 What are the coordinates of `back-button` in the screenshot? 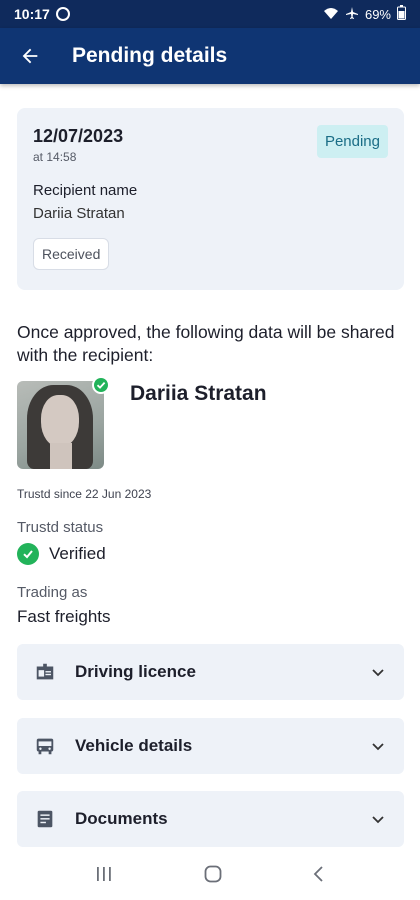 It's located at (30, 56).